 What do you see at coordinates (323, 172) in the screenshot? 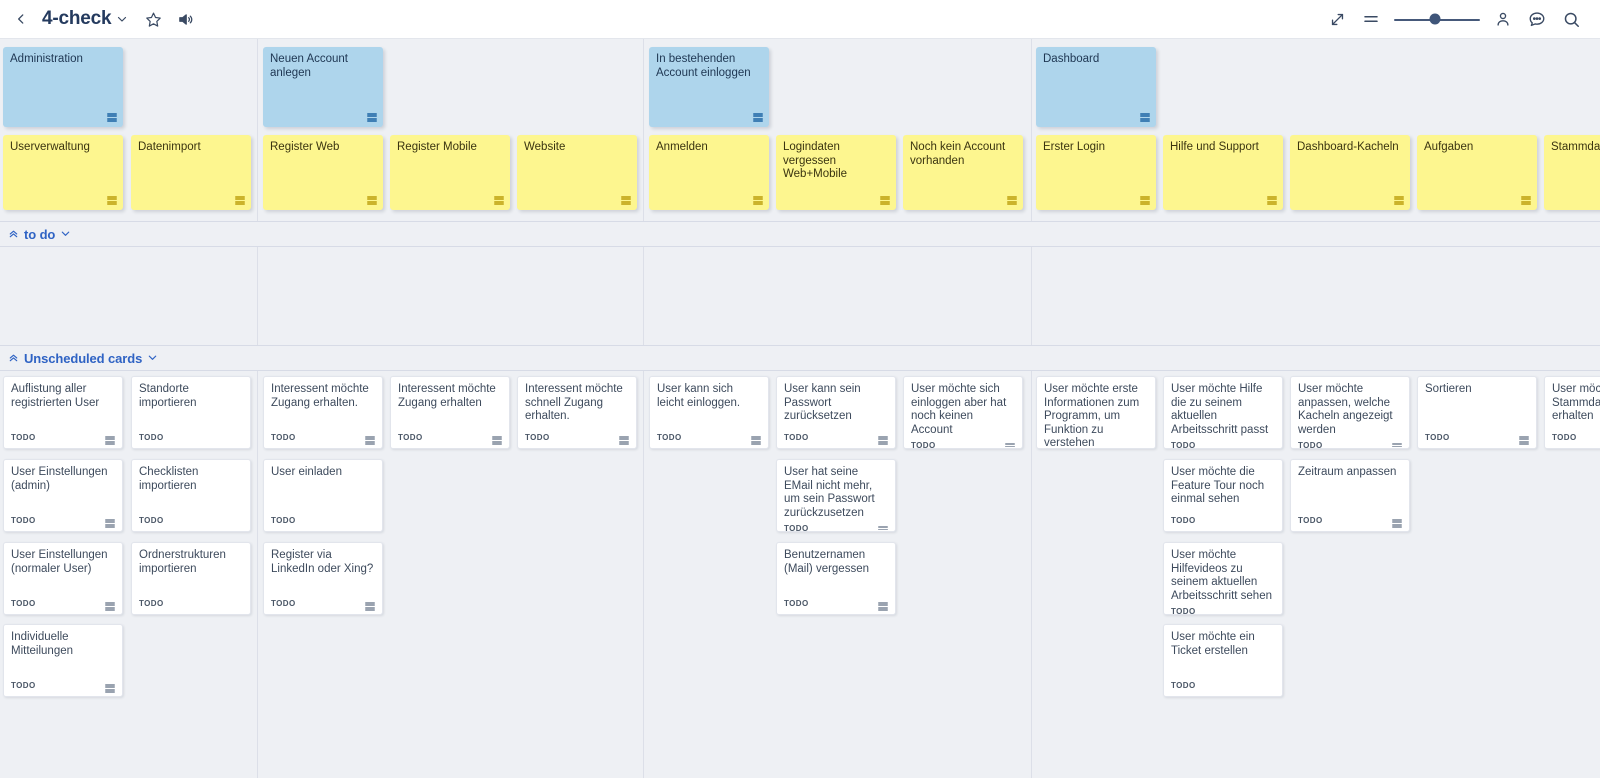
I see `feature-card: Register Web` at bounding box center [323, 172].